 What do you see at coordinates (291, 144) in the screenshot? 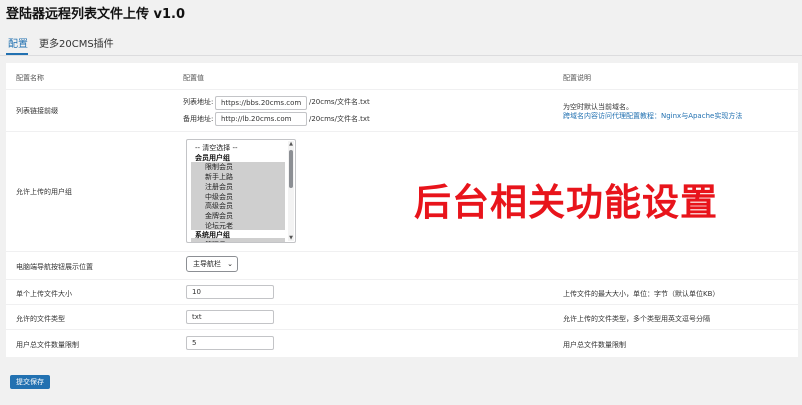
I see `scroll-up-icon: ▲` at bounding box center [291, 144].